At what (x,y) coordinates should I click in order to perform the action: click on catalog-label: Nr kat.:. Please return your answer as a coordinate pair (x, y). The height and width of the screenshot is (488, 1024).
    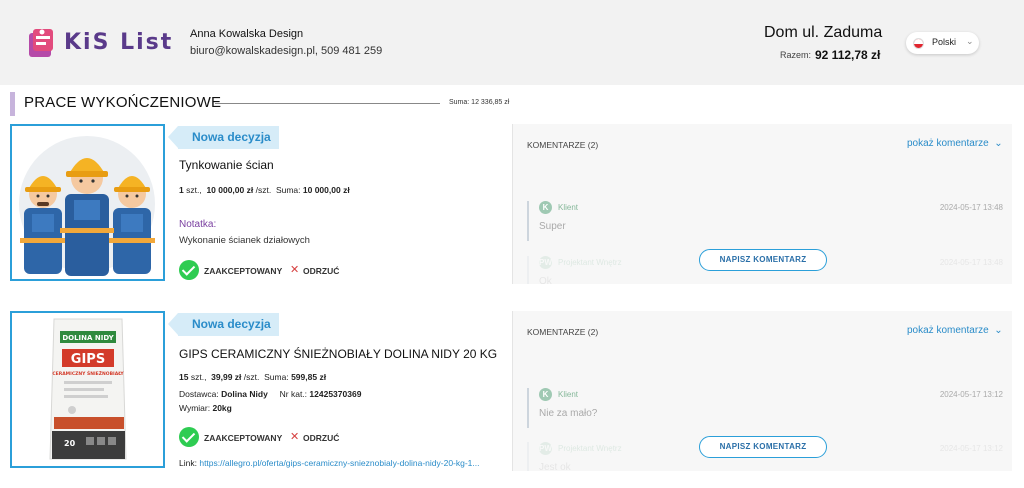
    Looking at the image, I should click on (293, 394).